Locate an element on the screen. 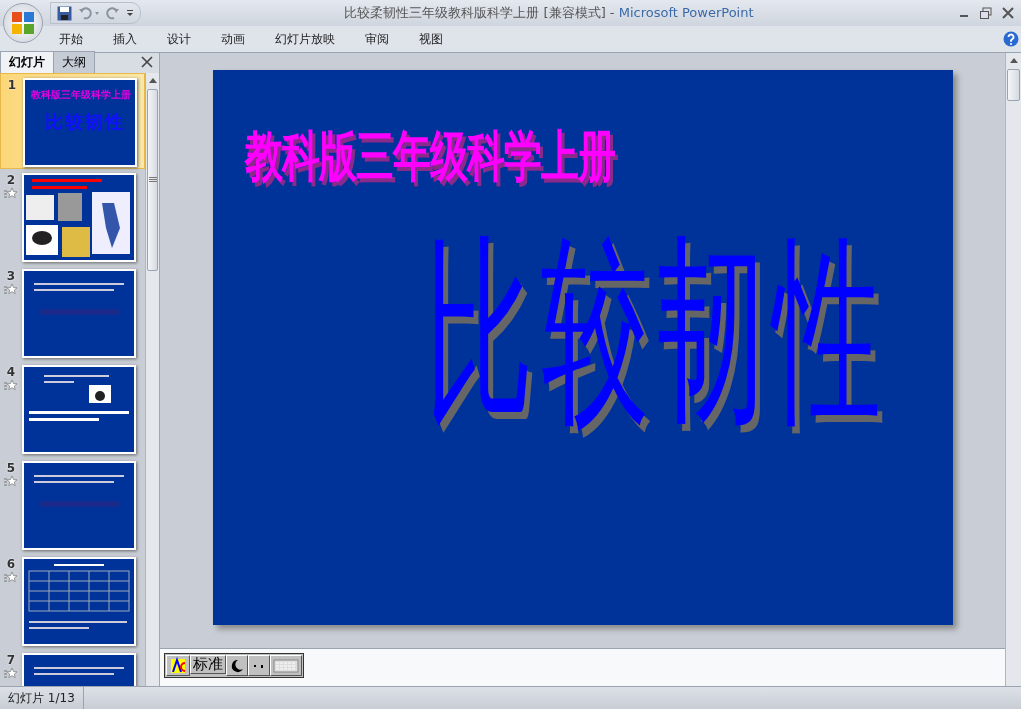 This screenshot has height=709, width=1021. save-icon is located at coordinates (64, 13).